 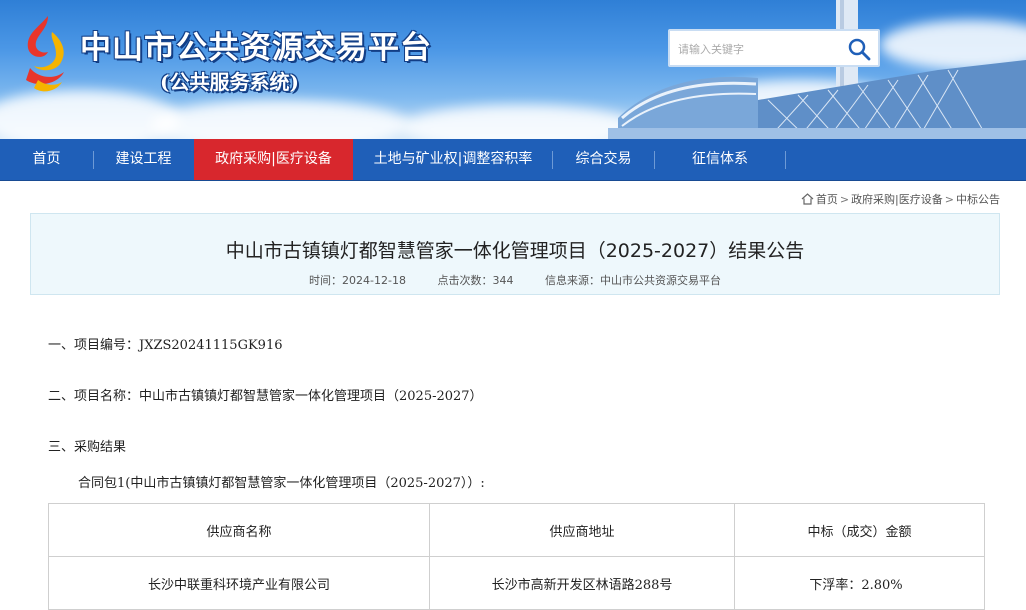 I want to click on main-nav: 首页 建设工程 政府采购|医疗设备 土地与矿业权|调整容积率 综合交易 征信体系, so click(x=513, y=160).